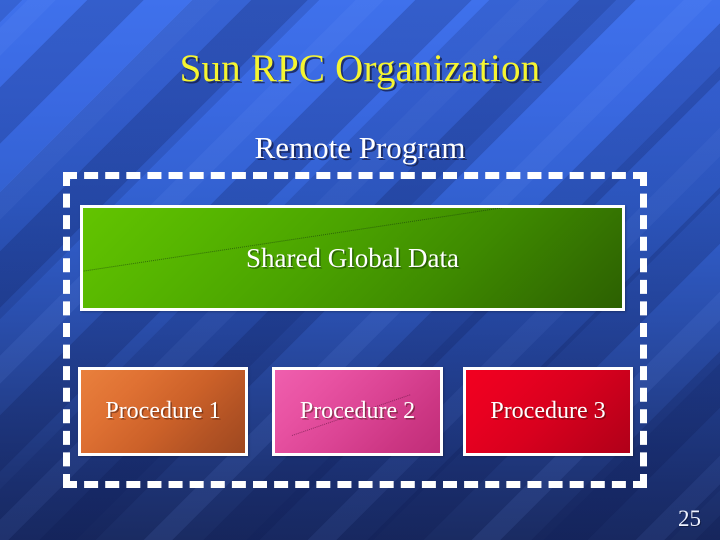 The width and height of the screenshot is (720, 540). I want to click on shared-global-data-label: Shared Global Data, so click(352, 257).